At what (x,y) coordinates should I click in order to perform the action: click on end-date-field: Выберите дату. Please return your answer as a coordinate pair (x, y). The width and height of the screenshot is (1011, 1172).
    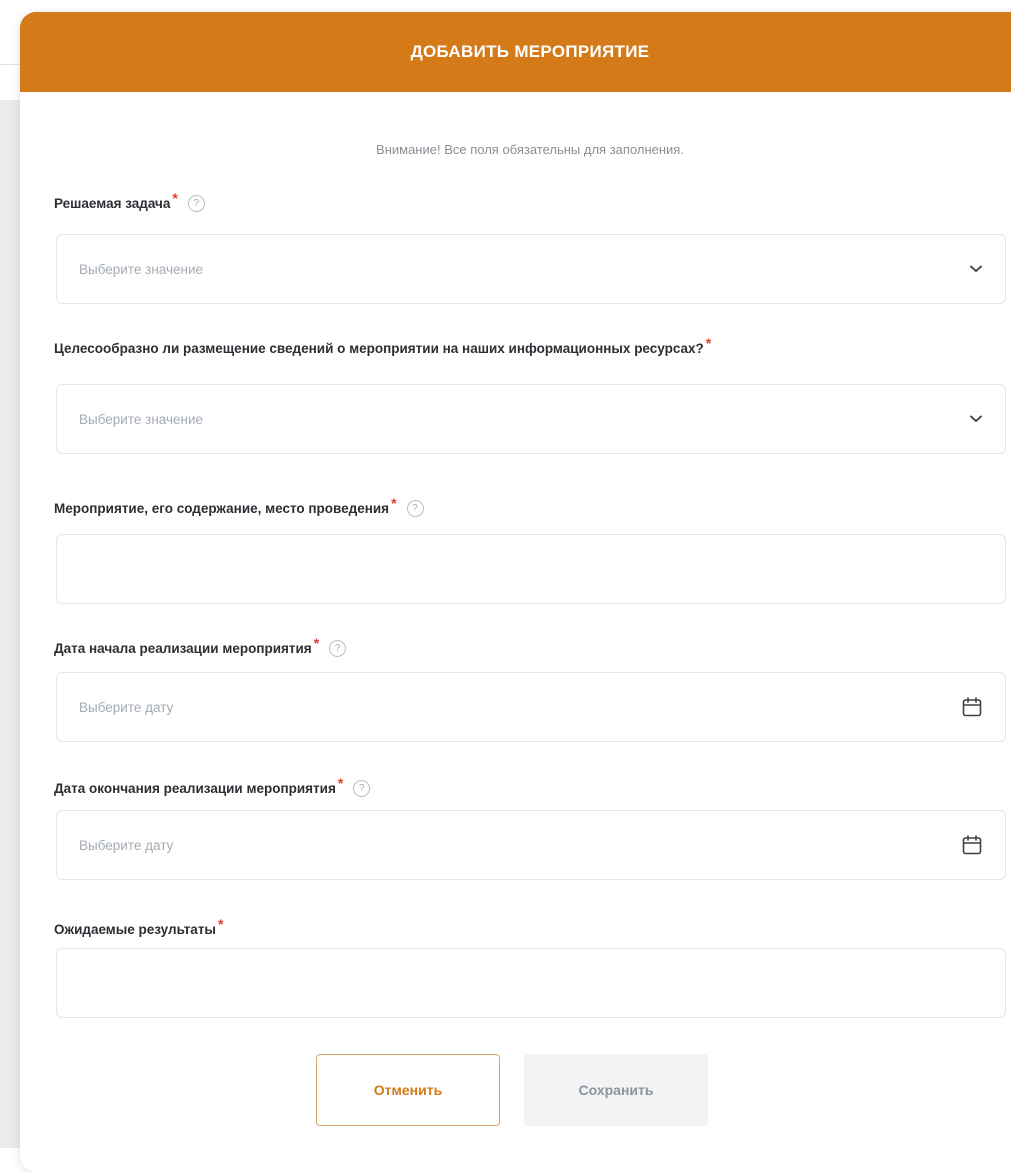
    Looking at the image, I should click on (531, 845).